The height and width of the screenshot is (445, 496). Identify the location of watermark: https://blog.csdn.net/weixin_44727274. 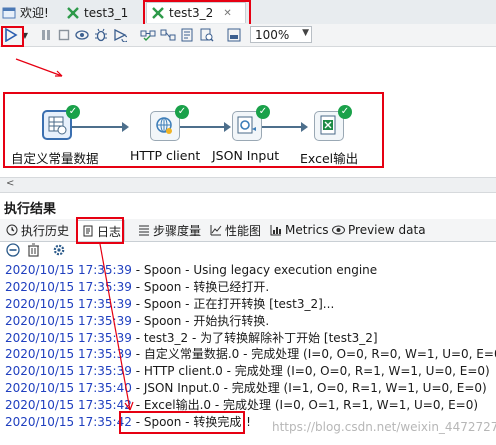
(384, 427).